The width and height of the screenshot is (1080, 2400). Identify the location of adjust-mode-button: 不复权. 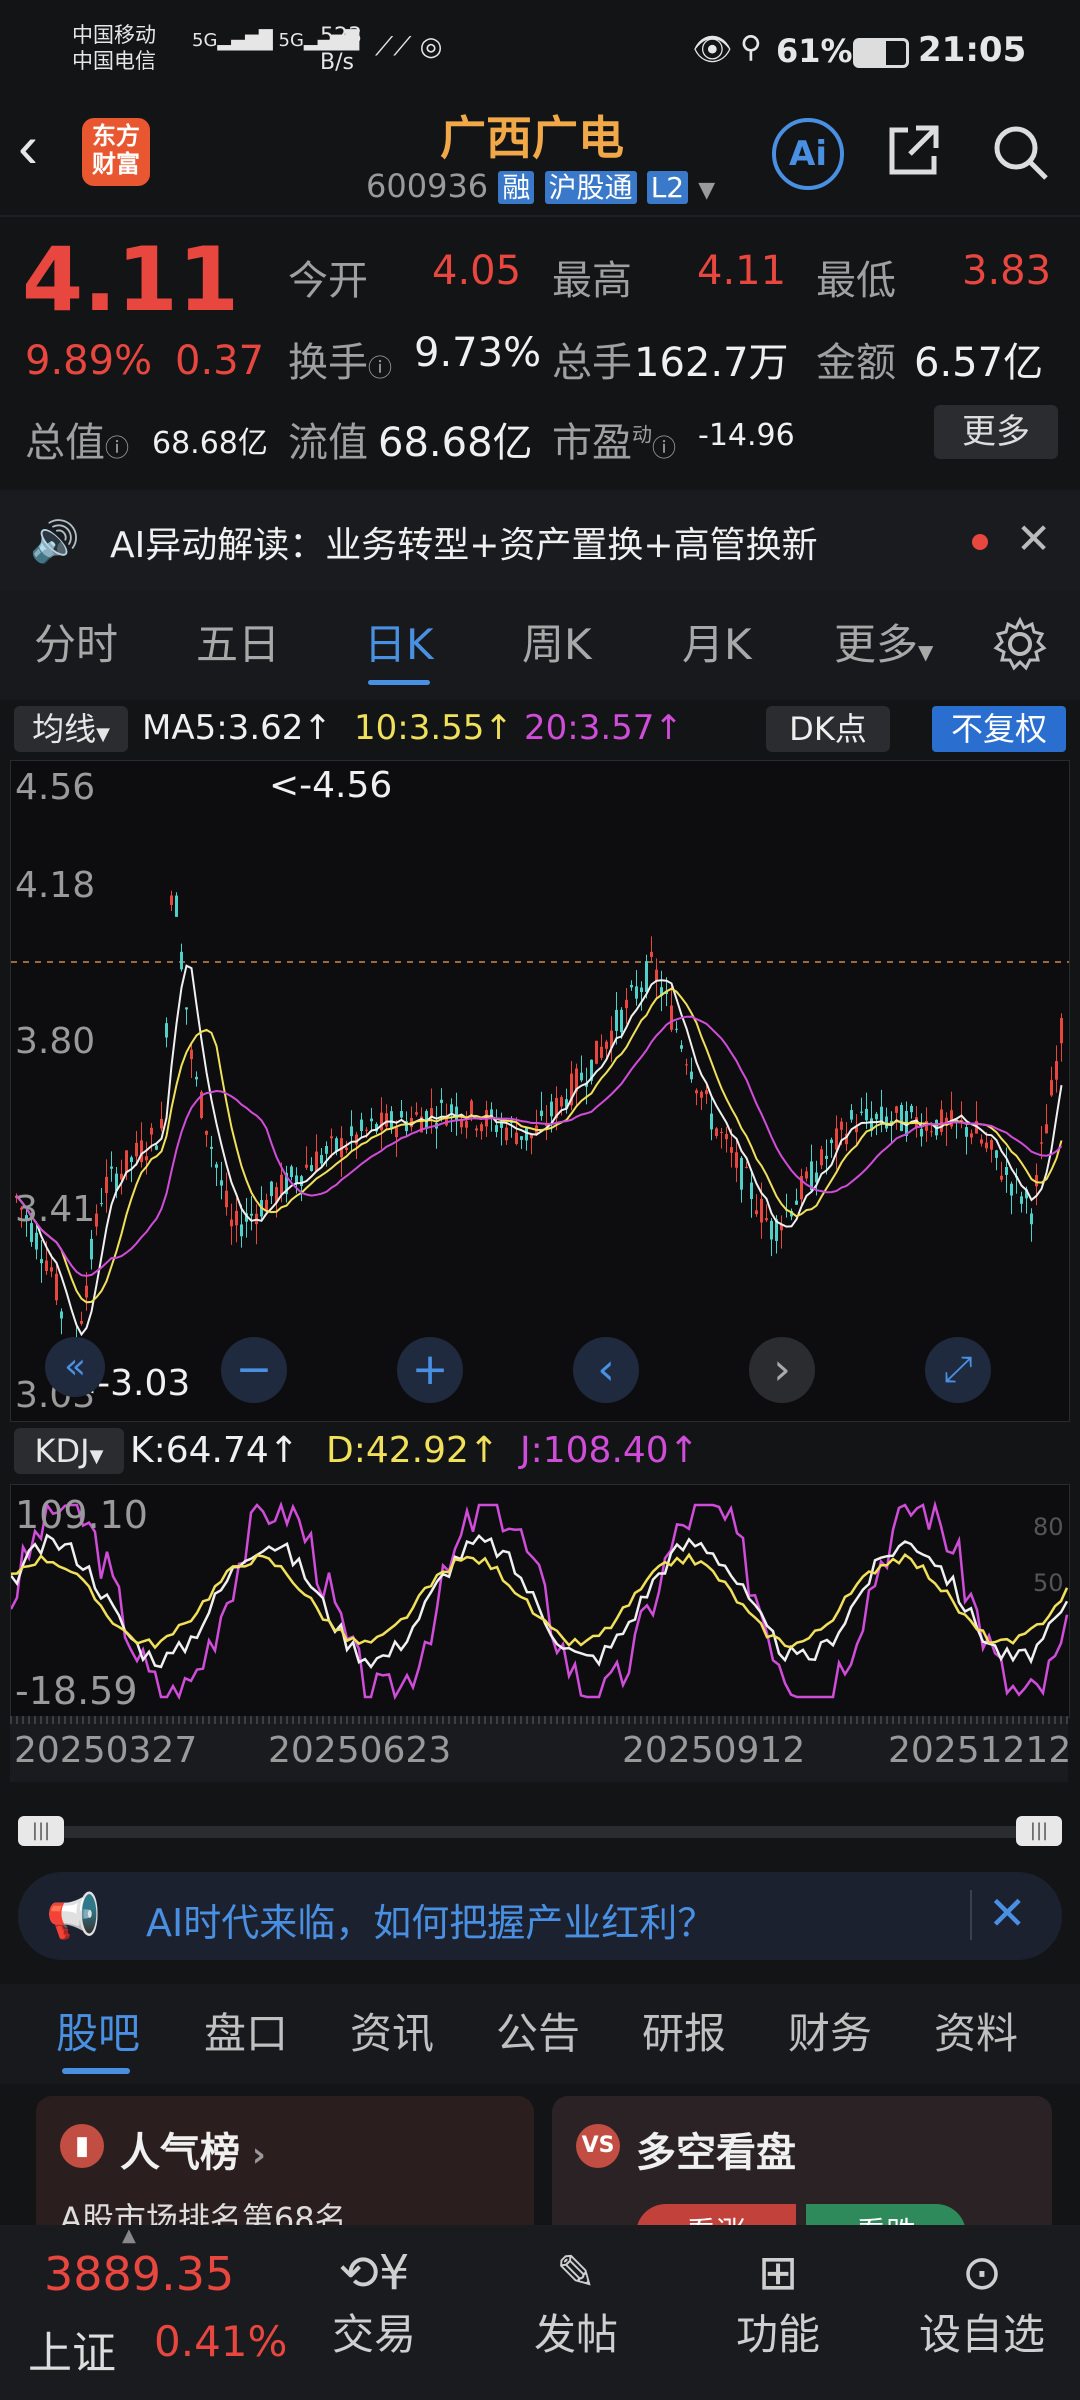
(999, 729).